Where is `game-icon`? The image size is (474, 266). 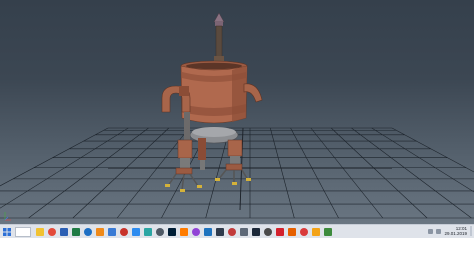 game-icon is located at coordinates (232, 232).